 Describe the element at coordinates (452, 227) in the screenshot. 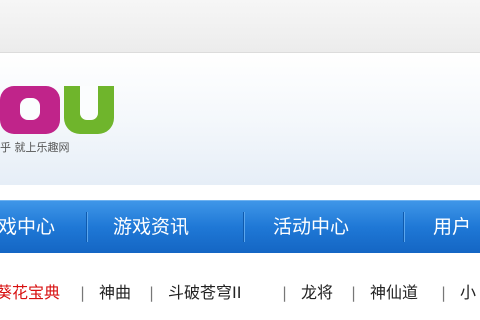

I see `nav-item-user: 用户` at that location.